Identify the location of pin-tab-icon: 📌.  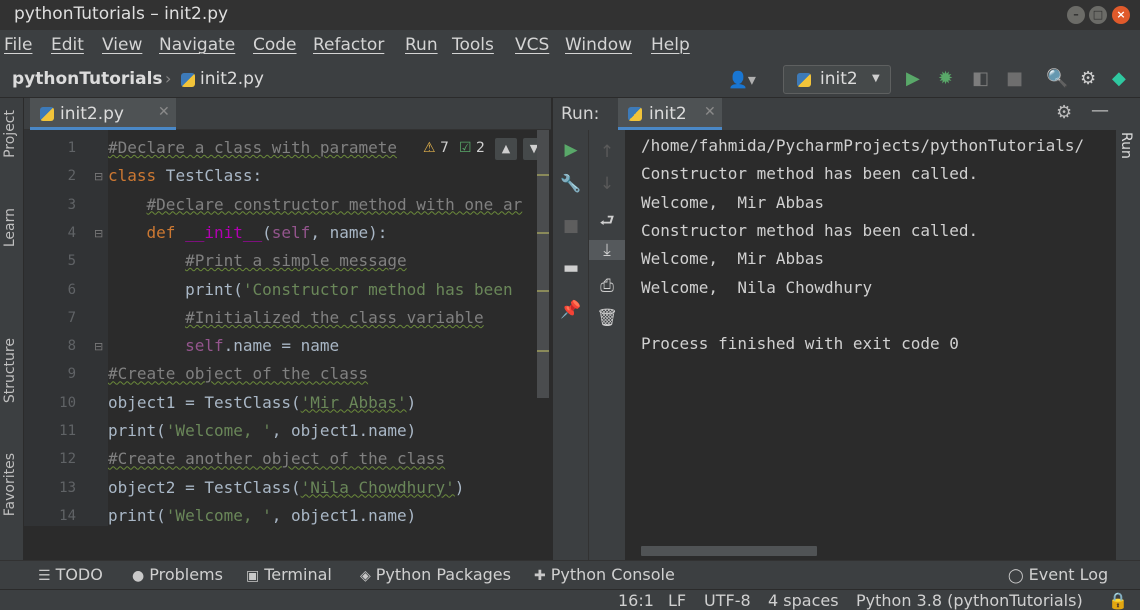
(571, 310).